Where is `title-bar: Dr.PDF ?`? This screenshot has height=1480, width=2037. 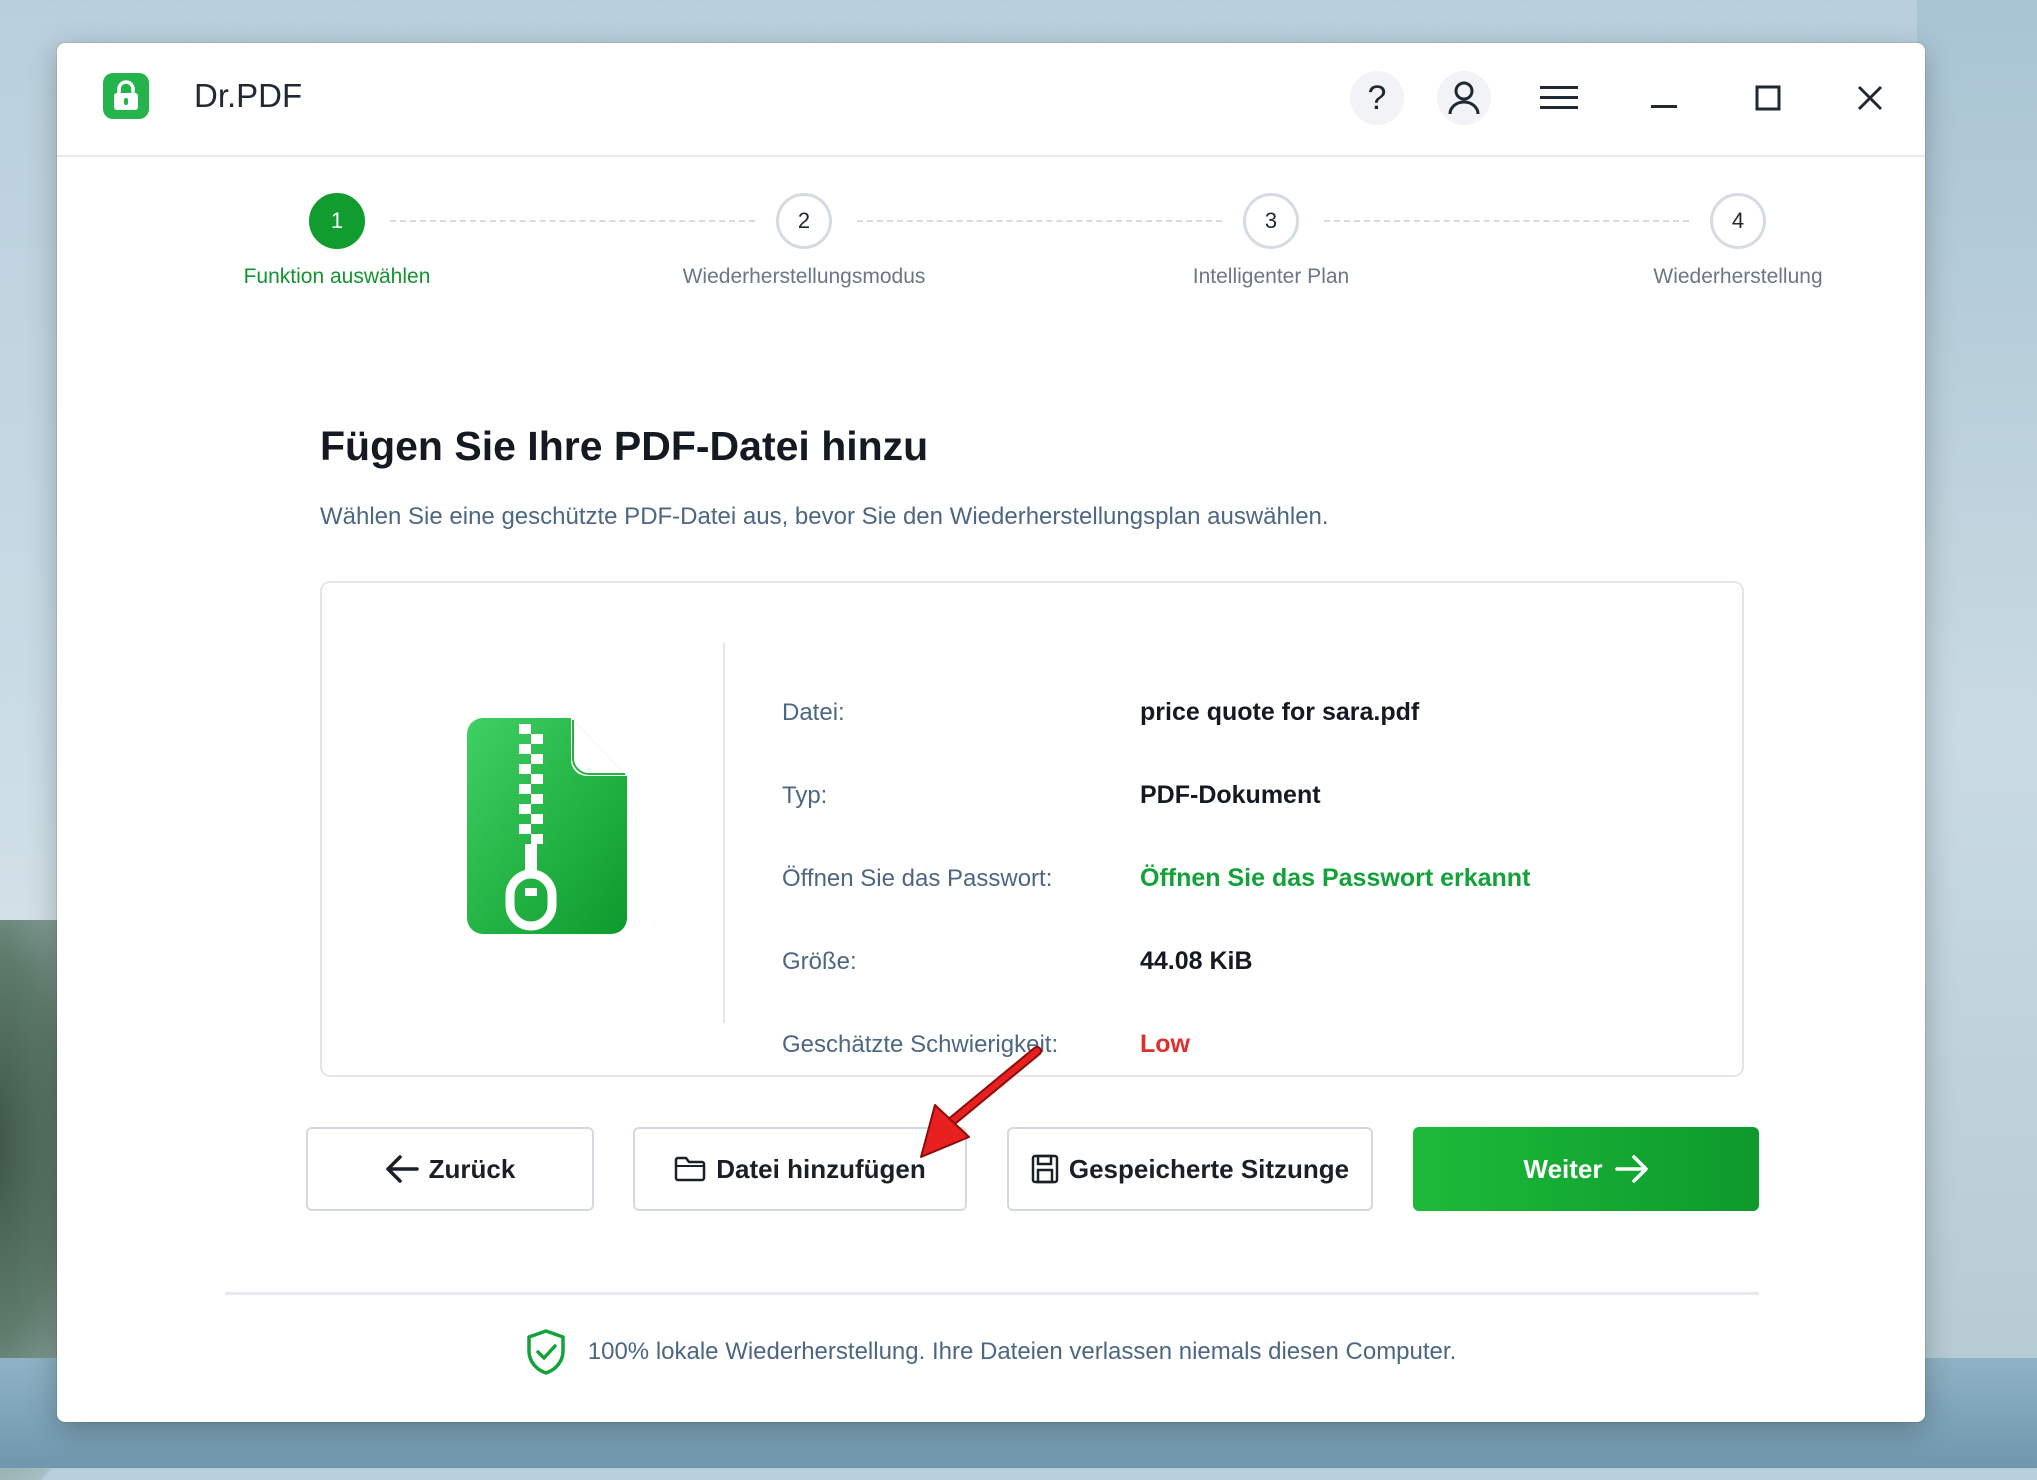 title-bar: Dr.PDF ? is located at coordinates (991, 100).